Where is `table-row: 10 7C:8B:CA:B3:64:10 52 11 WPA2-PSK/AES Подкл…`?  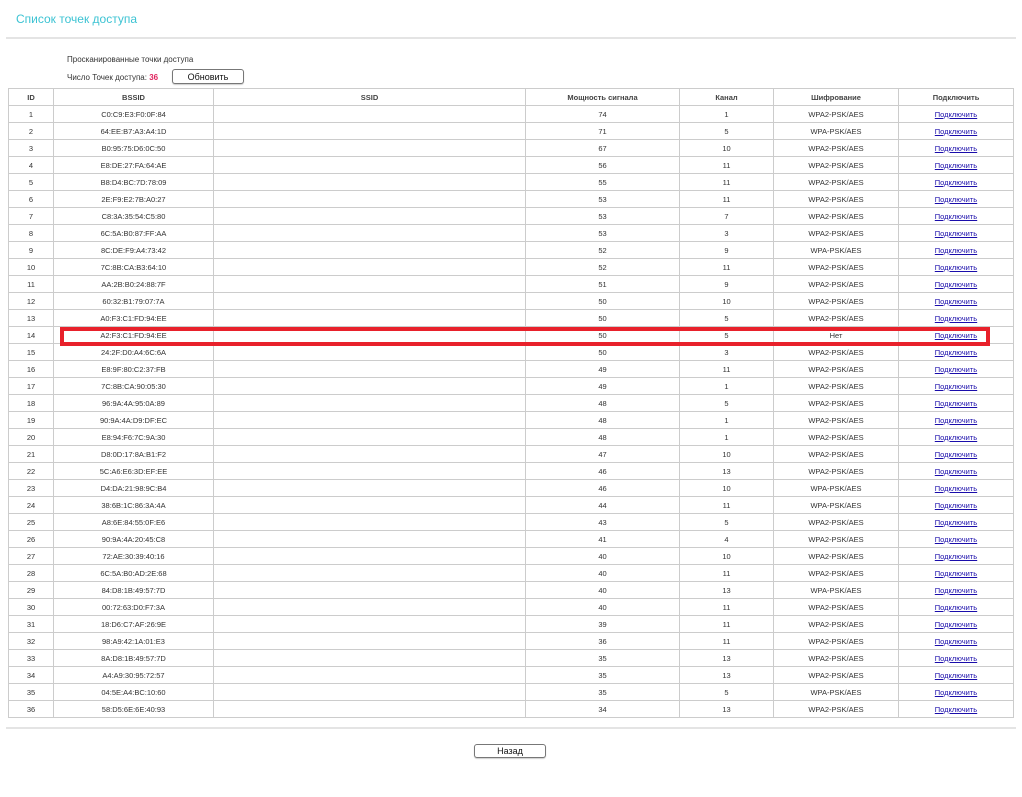
table-row: 10 7C:8B:CA:B3:64:10 52 11 WPA2-PSK/AES Подкл… is located at coordinates (511, 267).